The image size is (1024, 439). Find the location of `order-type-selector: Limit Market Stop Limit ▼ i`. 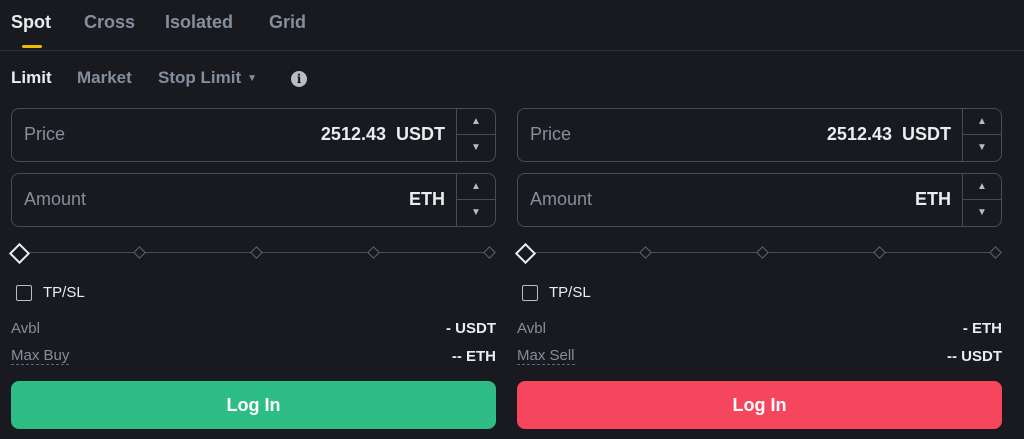

order-type-selector: Limit Market Stop Limit ▼ i is located at coordinates (200, 78).